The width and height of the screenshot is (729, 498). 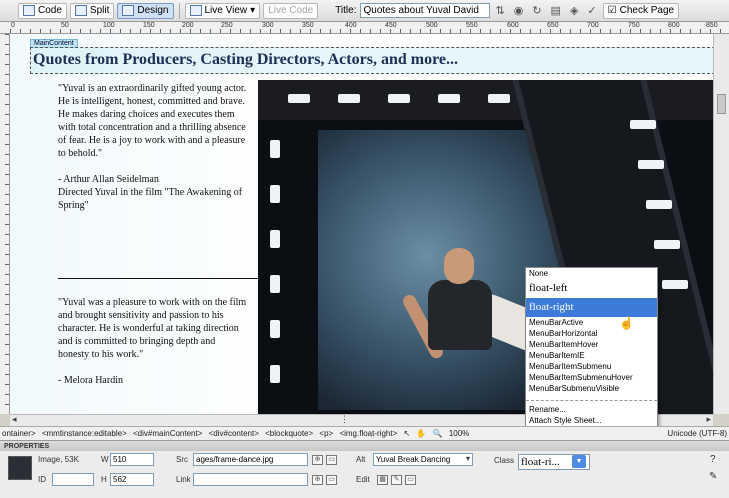 I want to click on width-label: W, so click(x=105, y=459).